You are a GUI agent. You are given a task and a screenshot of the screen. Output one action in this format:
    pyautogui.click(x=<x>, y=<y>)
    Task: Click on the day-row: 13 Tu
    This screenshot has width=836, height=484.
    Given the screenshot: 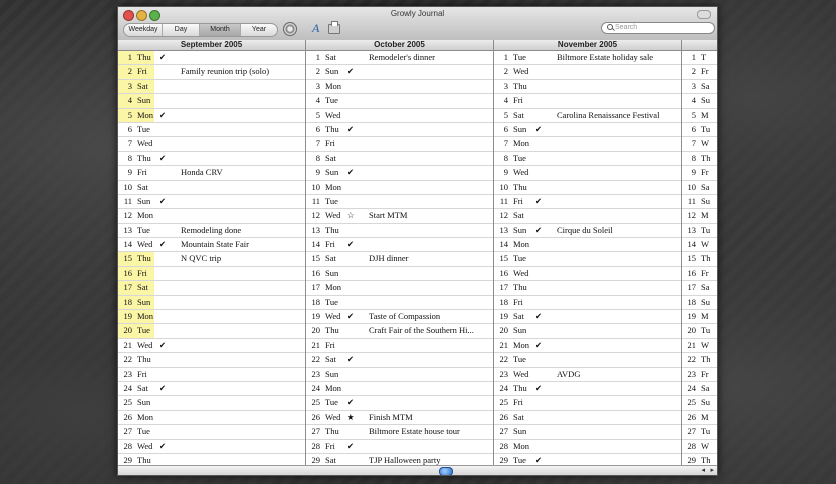 What is the action you would take?
    pyautogui.click(x=699, y=231)
    